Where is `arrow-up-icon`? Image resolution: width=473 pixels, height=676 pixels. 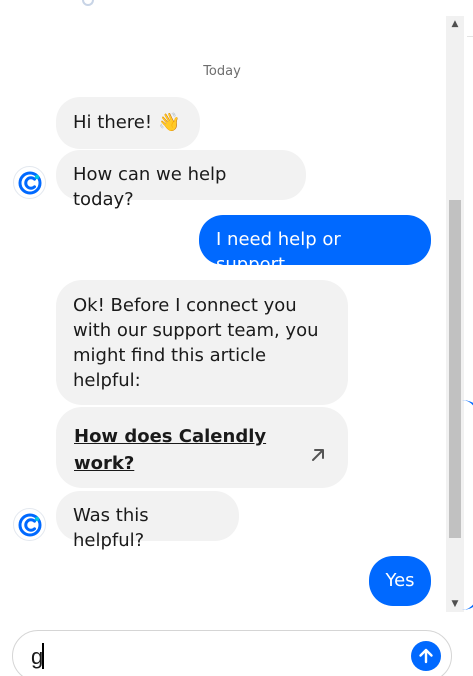
arrow-up-icon is located at coordinates (426, 656).